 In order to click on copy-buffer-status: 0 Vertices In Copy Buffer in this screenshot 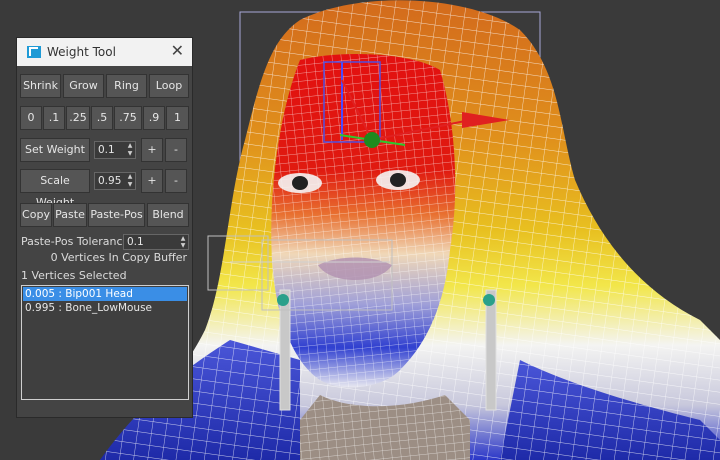, I will do `click(118, 257)`.